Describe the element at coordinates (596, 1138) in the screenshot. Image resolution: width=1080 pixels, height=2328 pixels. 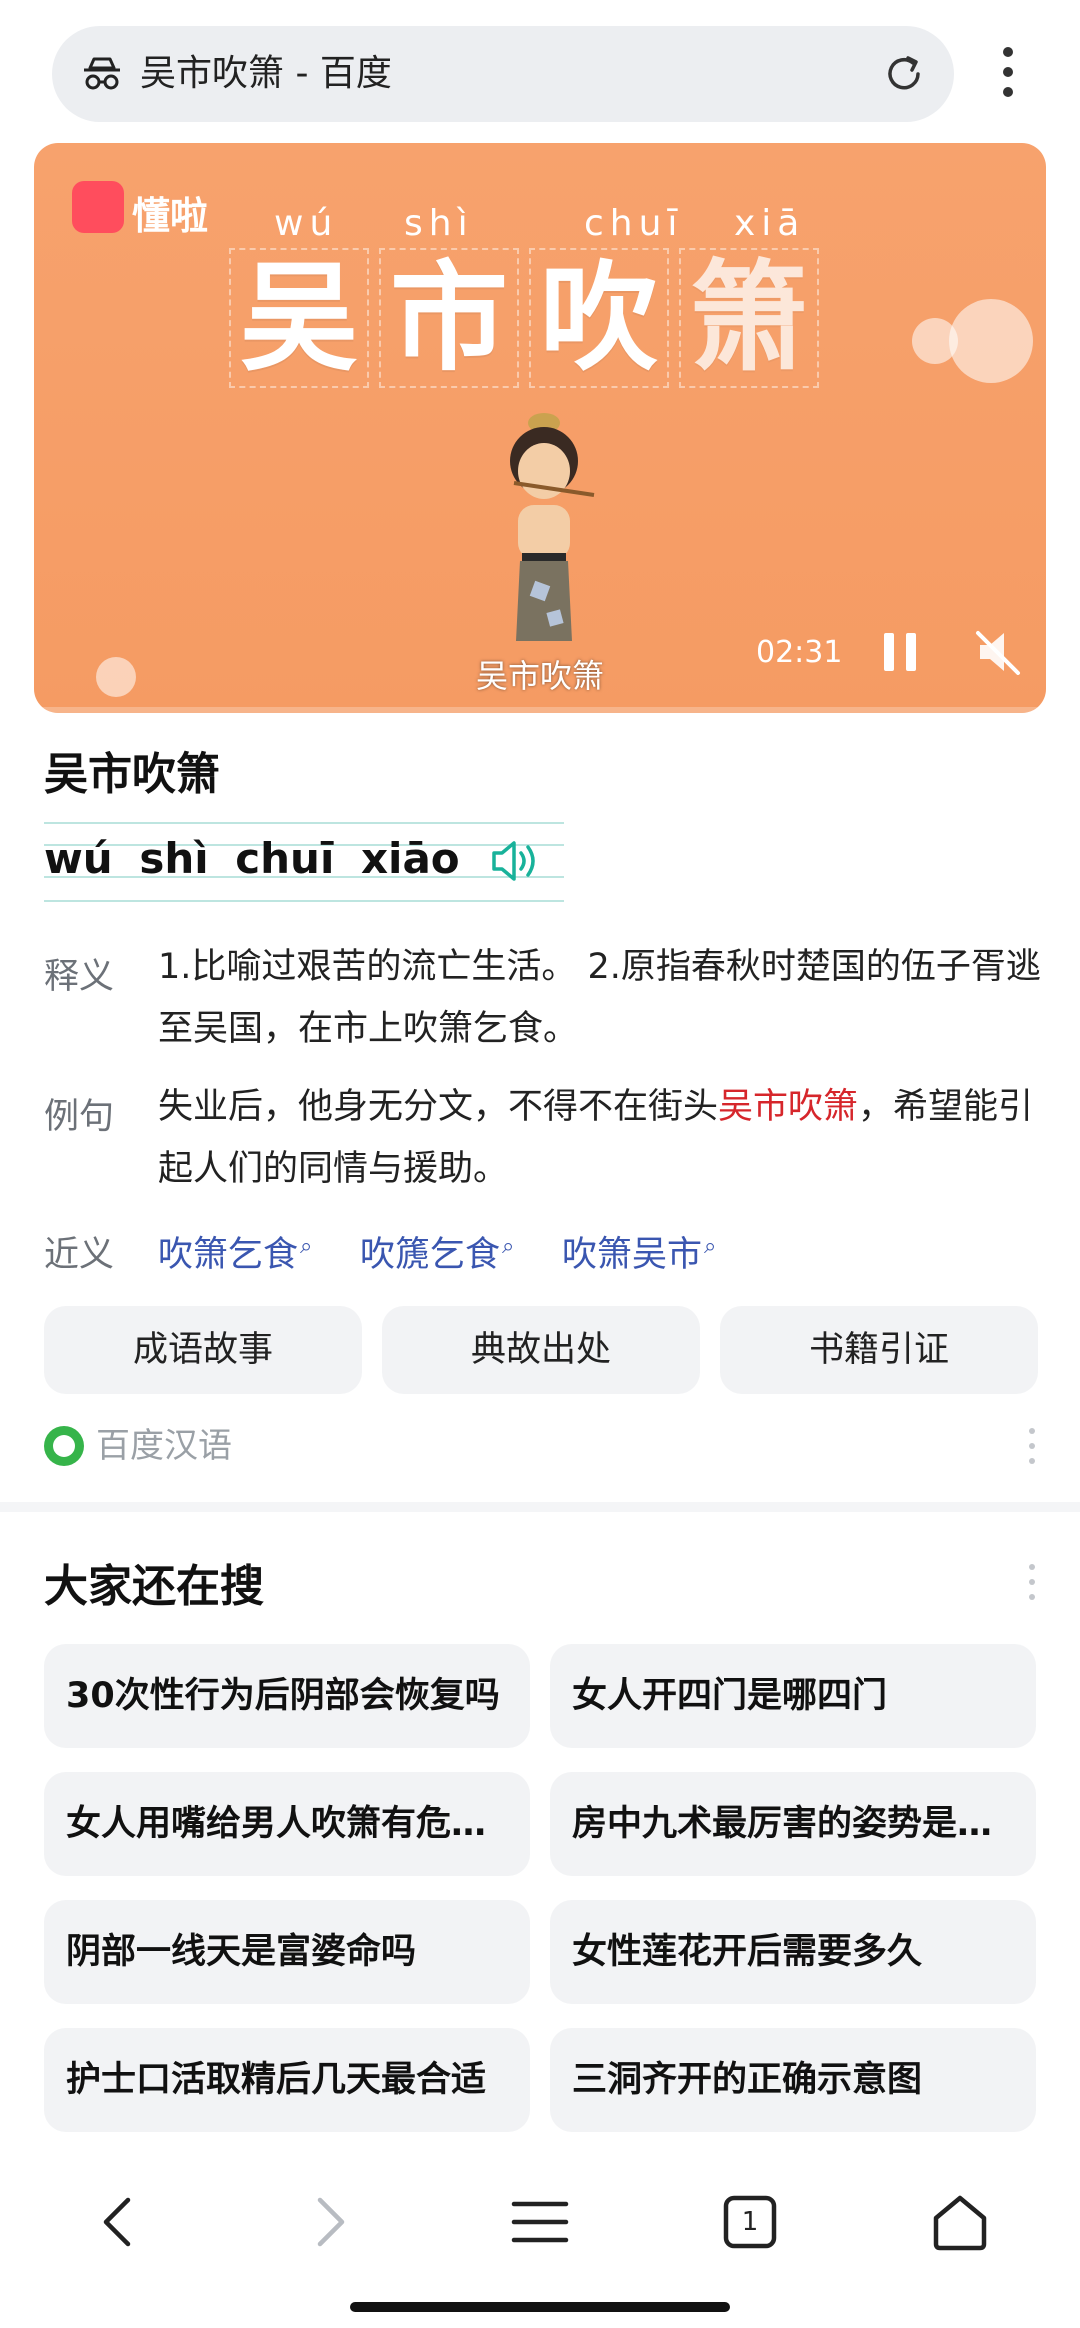
I see `example-text: 失业后，他身无分文，不得不在街头吴市吹箫，希望能引起人们的同情与援助。` at that location.